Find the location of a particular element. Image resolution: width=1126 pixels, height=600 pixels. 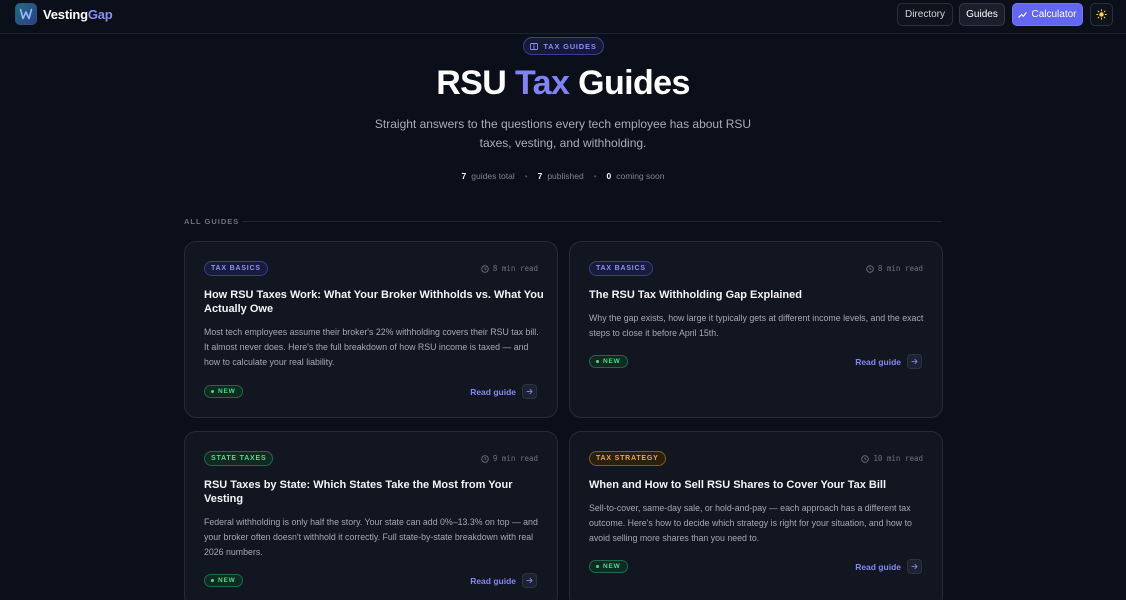

chart-icon is located at coordinates (1023, 15).